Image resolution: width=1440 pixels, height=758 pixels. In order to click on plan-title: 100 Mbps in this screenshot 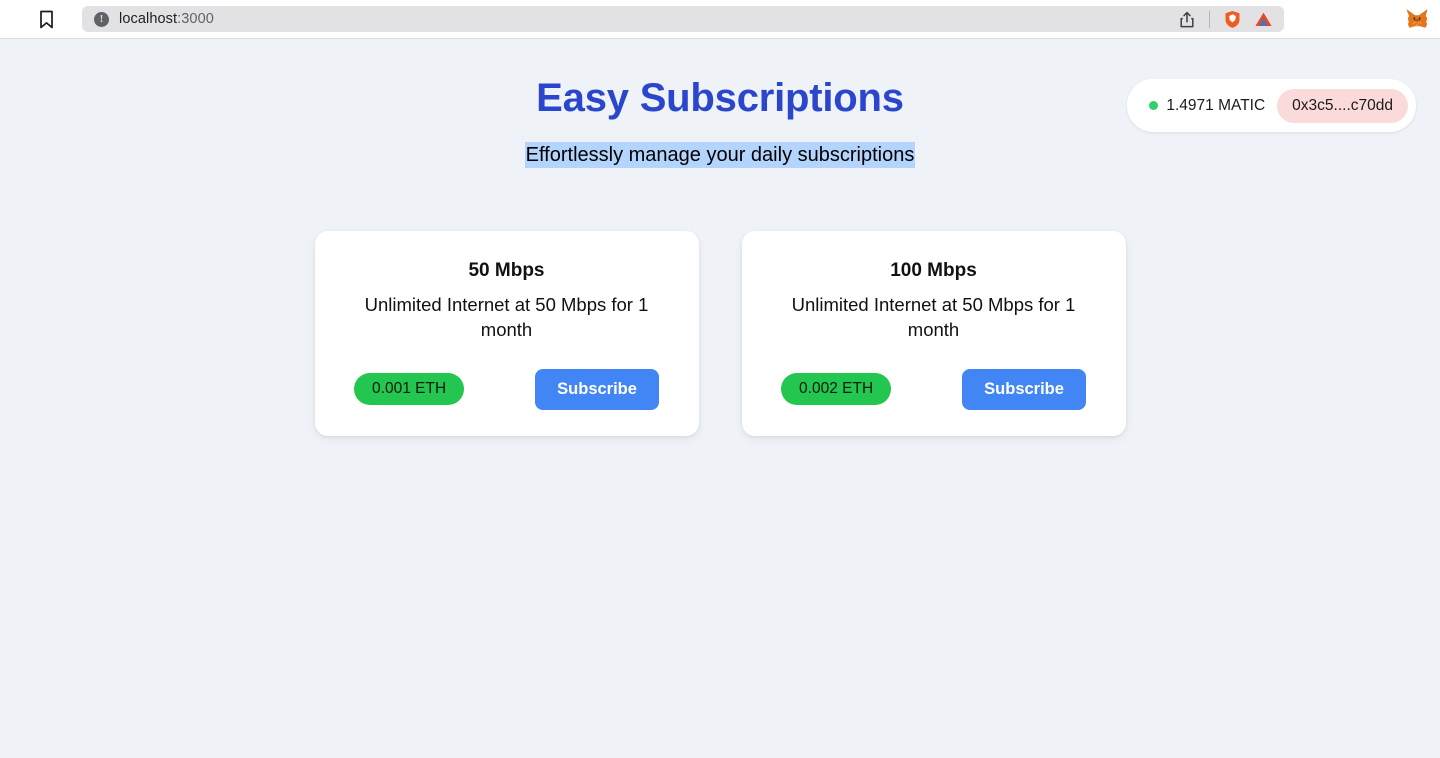, I will do `click(933, 270)`.